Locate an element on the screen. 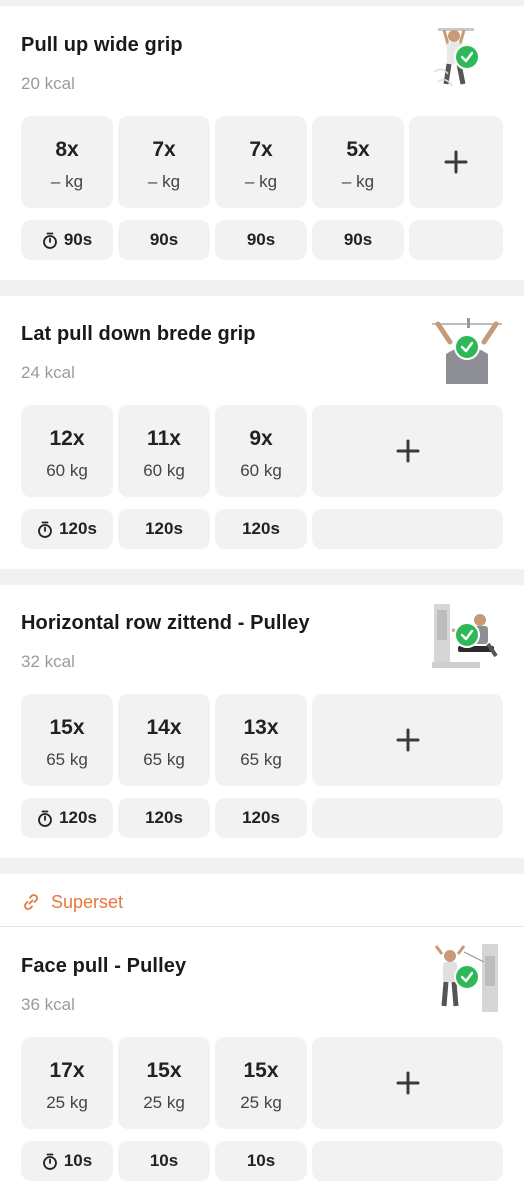 This screenshot has height=1200, width=524. superset-label: Superset is located at coordinates (72, 902).